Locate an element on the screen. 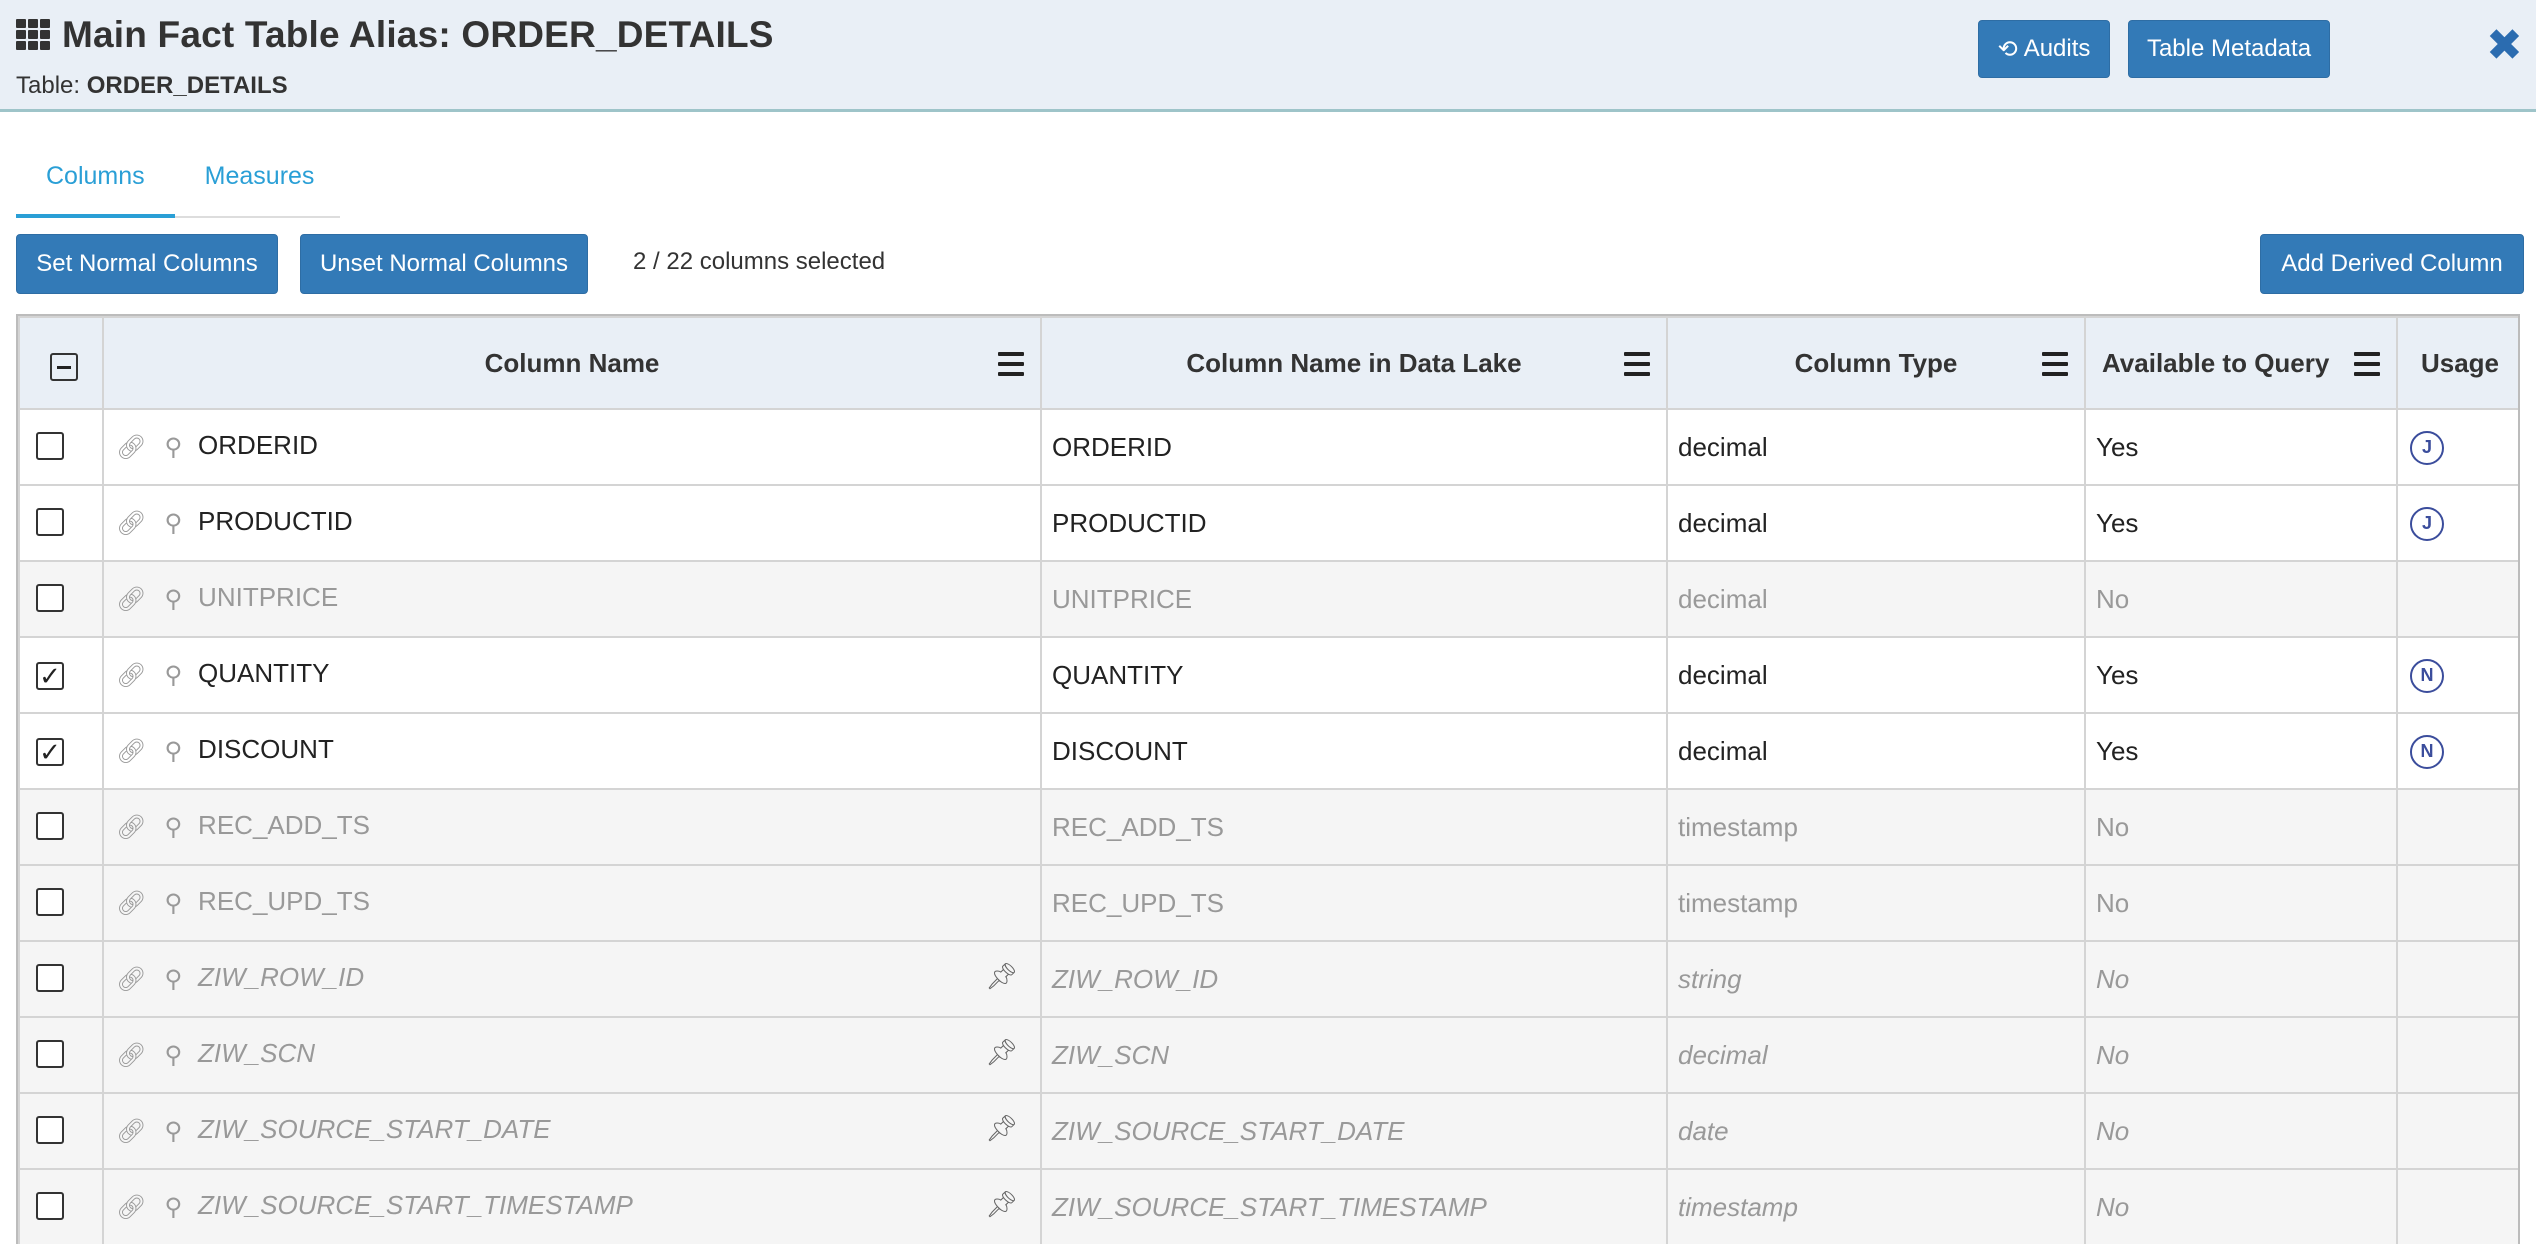  column-name-cell: 🔗︎ ⚲ ZIW_SOURCE_START_DATE 📌︎ is located at coordinates (572, 1131).